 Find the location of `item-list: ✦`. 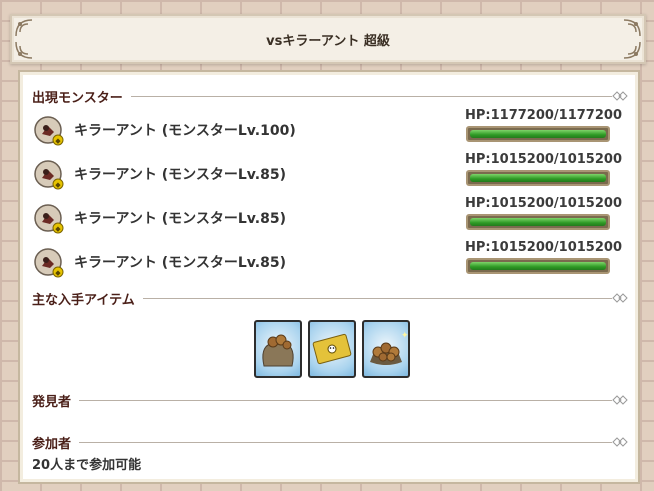

item-list: ✦ is located at coordinates (332, 349).